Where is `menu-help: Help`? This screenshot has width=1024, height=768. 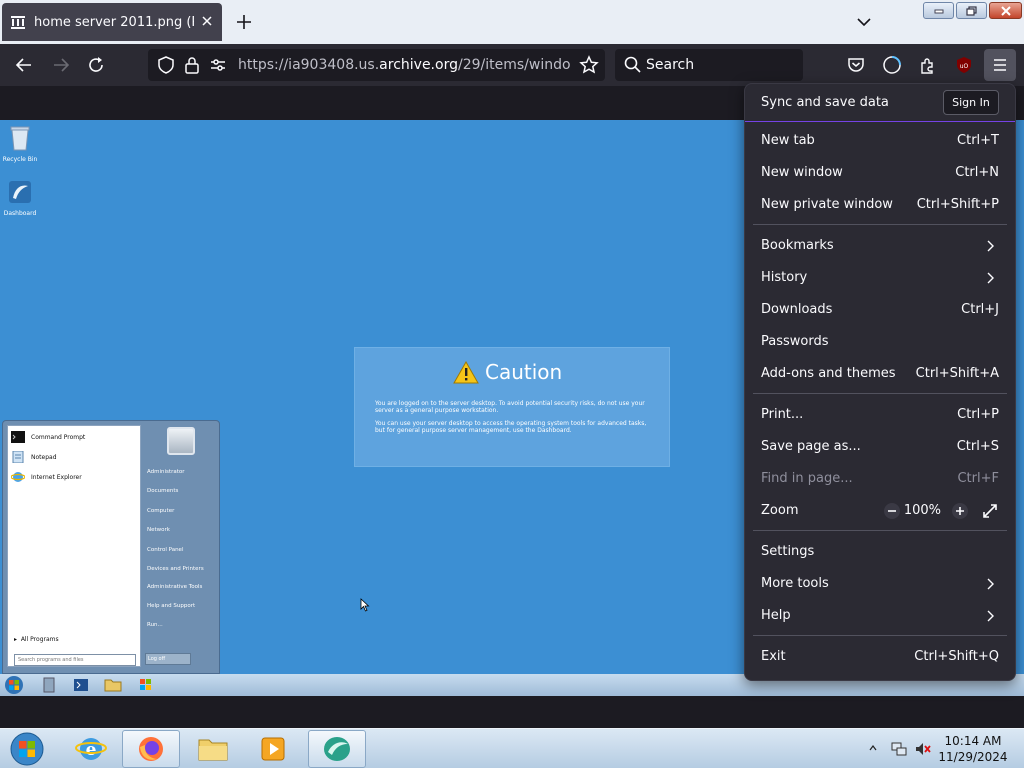
menu-help: Help is located at coordinates (880, 616).